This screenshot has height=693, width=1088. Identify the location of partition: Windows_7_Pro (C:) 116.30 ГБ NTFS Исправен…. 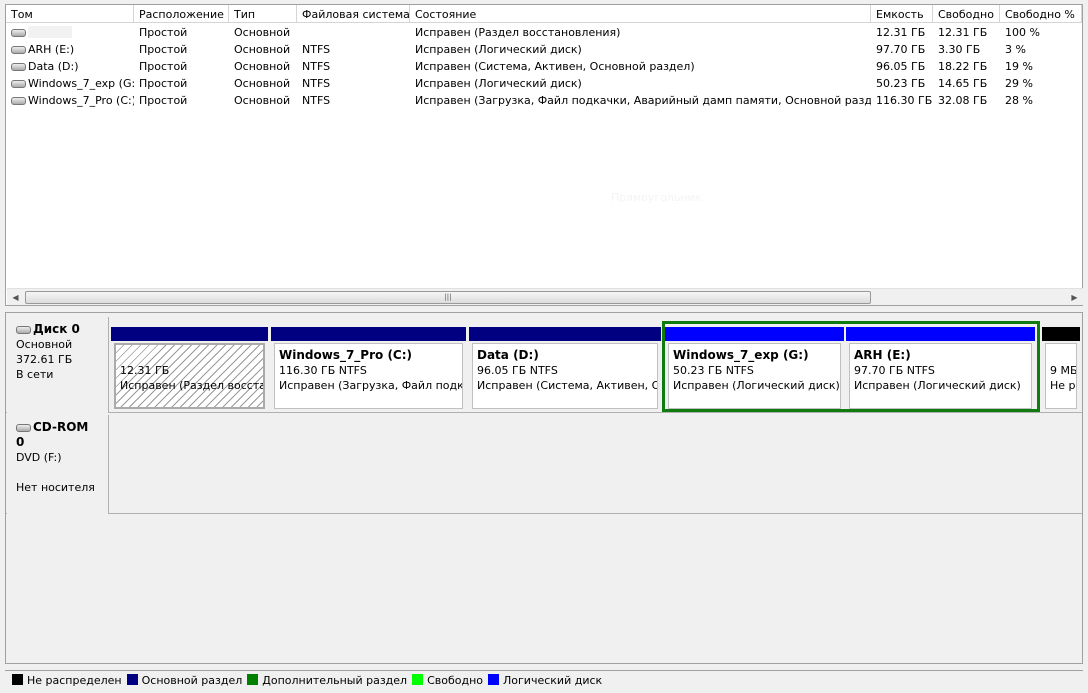
(368, 369).